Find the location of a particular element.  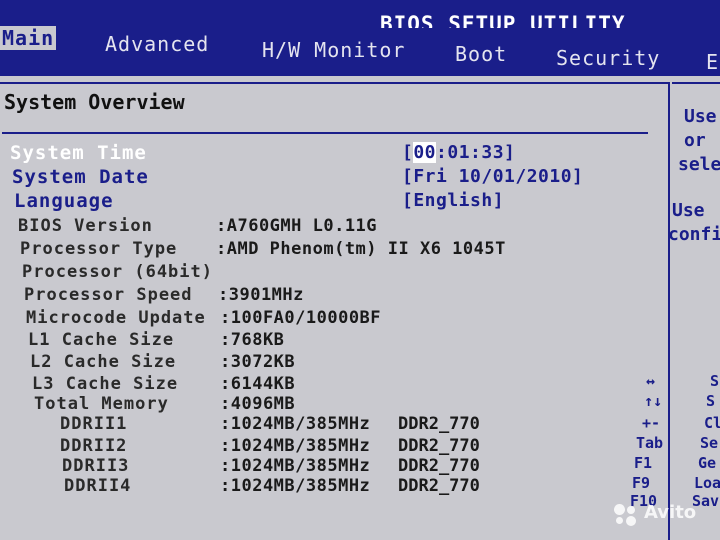

system-time-label: System Time is located at coordinates (78, 153).